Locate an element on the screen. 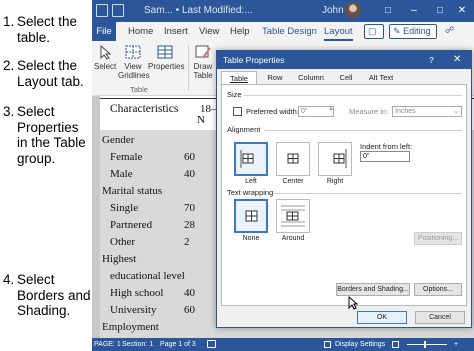 This screenshot has width=474, height=351. align-center-icon is located at coordinates (293, 158).